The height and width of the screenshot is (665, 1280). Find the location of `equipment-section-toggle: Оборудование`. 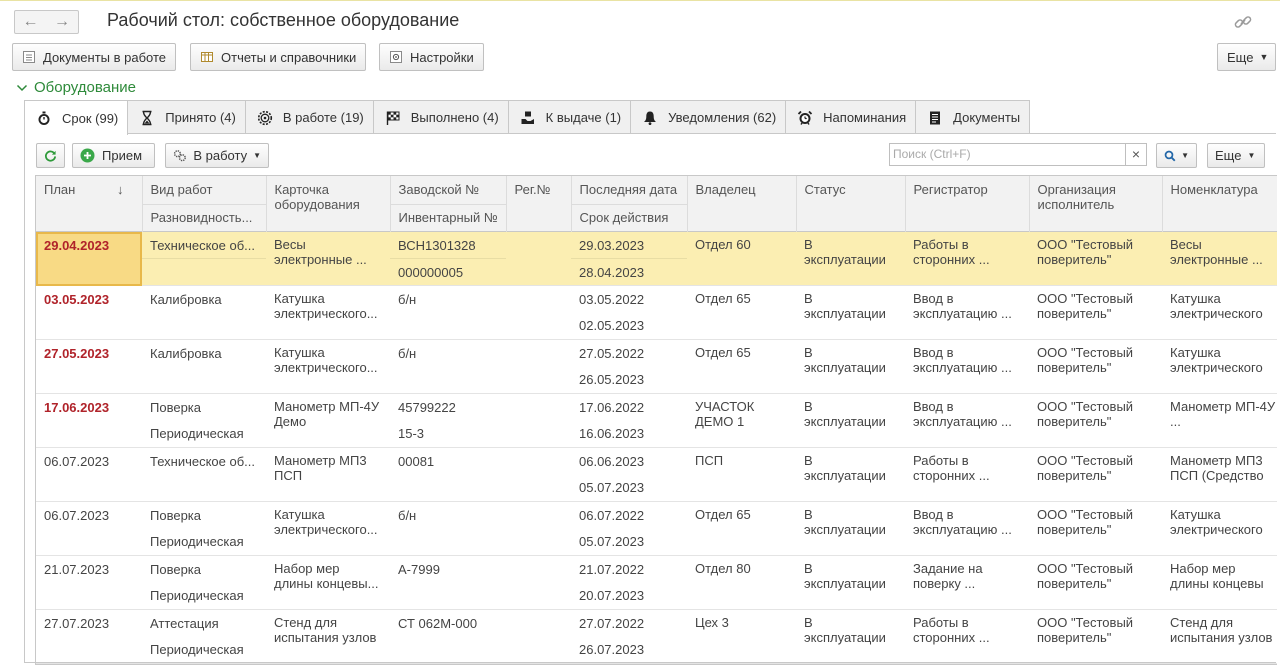

equipment-section-toggle: Оборудование is located at coordinates (76, 87).